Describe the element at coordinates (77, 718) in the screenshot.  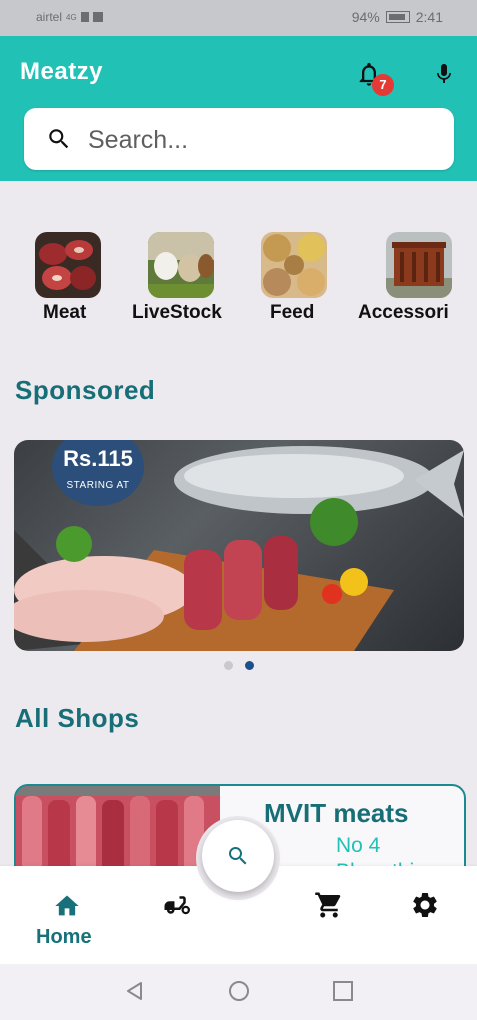
I see `section-title-all-shops: All Shops` at that location.